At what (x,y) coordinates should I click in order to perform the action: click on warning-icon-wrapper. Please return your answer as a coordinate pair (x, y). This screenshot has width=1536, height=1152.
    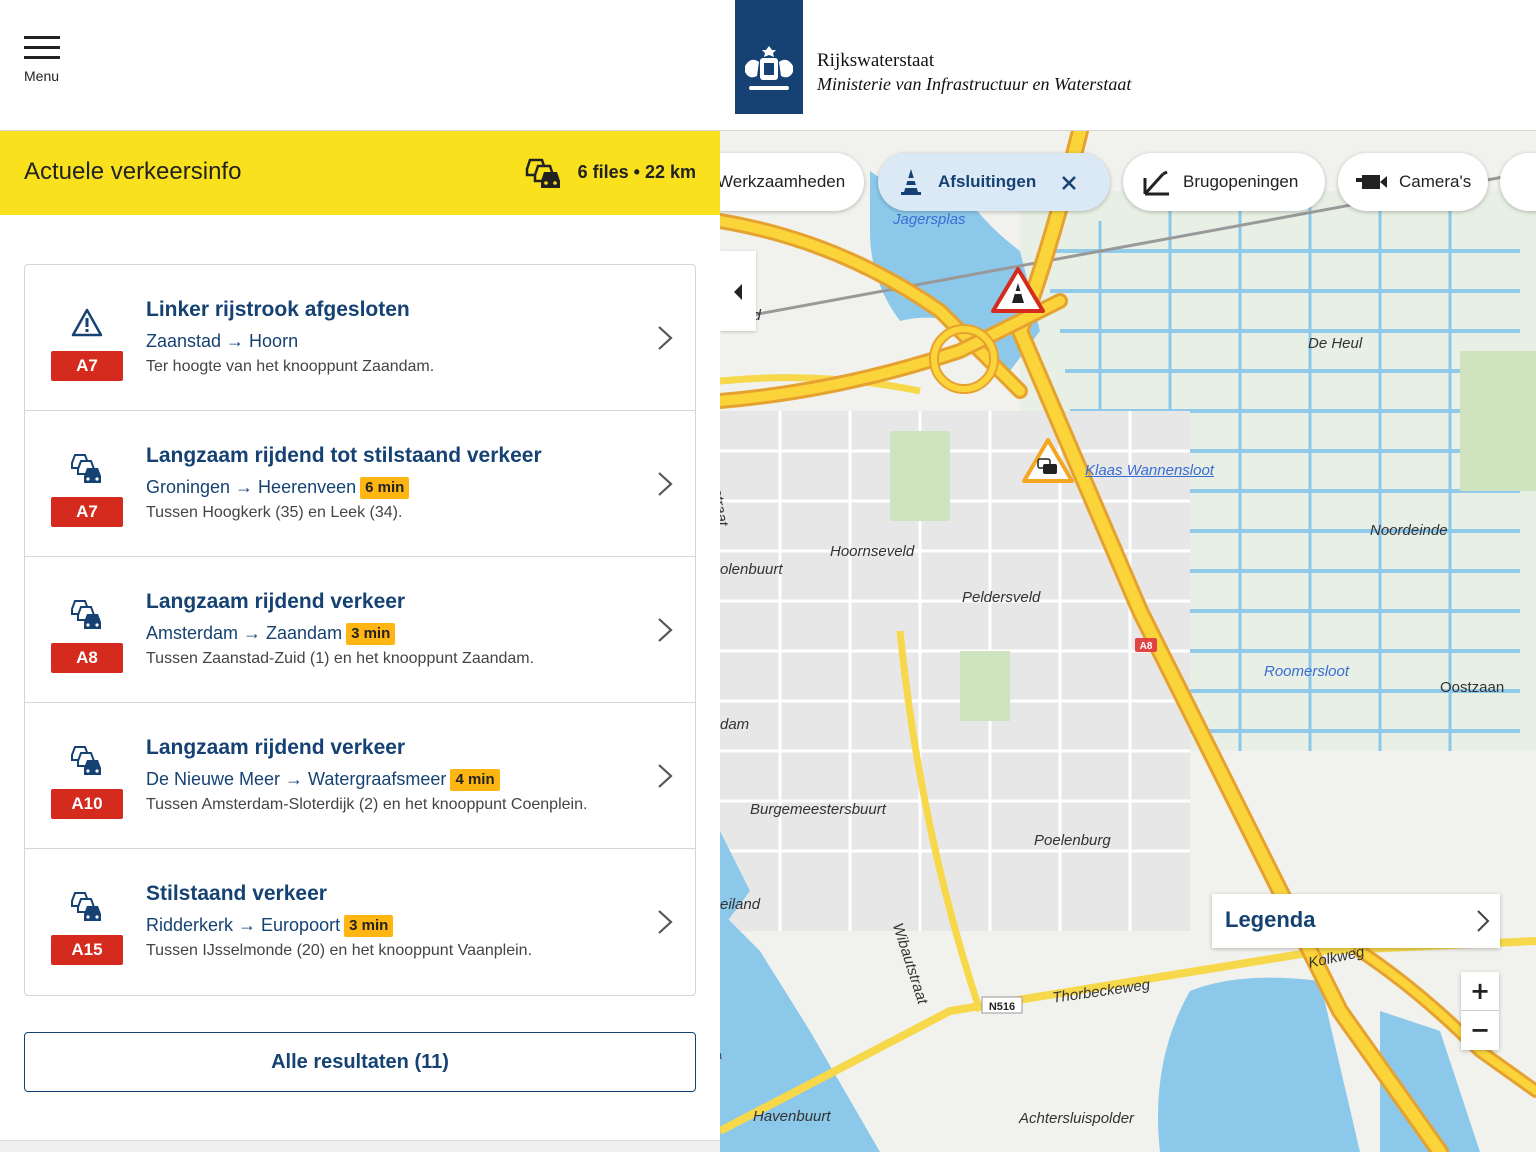
    Looking at the image, I should click on (87, 323).